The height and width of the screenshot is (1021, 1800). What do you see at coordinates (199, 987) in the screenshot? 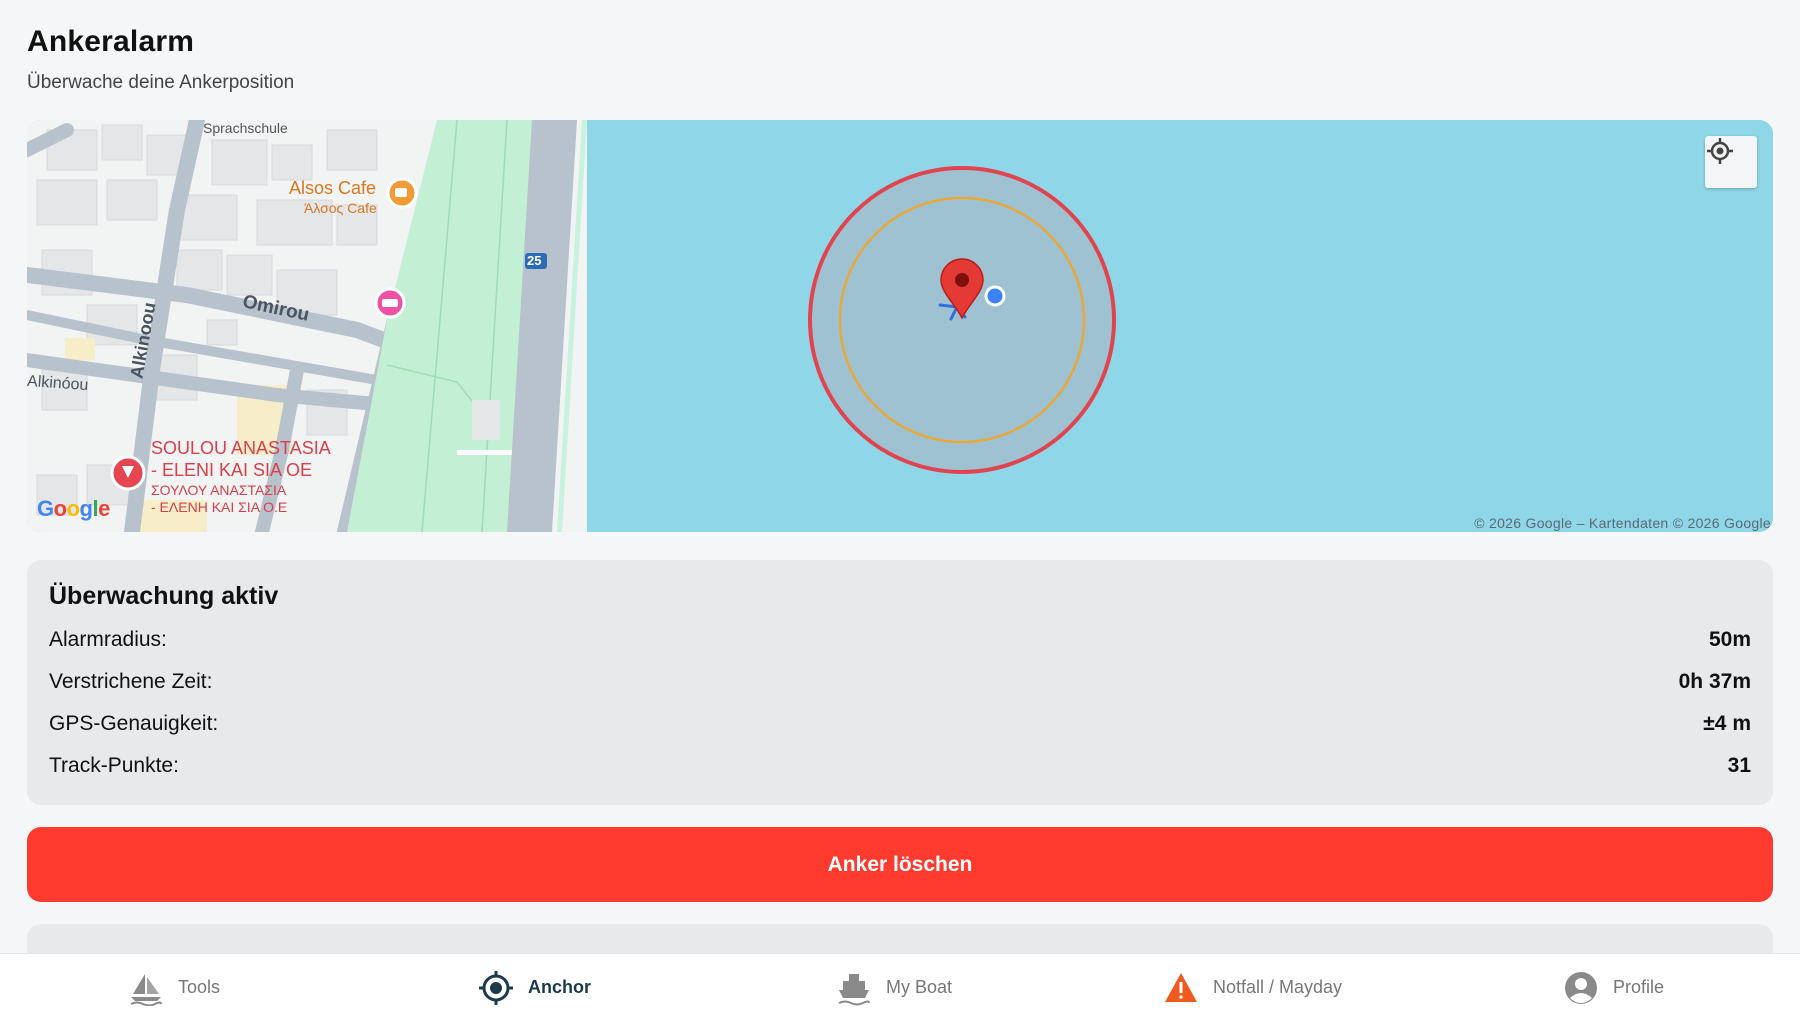
I see `tab-label: Tools` at bounding box center [199, 987].